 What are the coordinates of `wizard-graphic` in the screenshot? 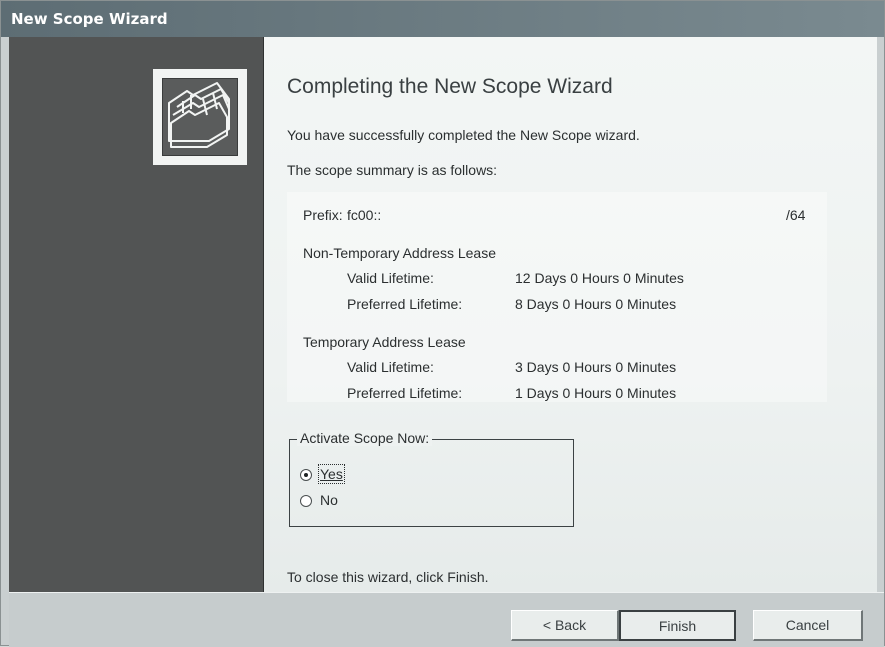 It's located at (200, 117).